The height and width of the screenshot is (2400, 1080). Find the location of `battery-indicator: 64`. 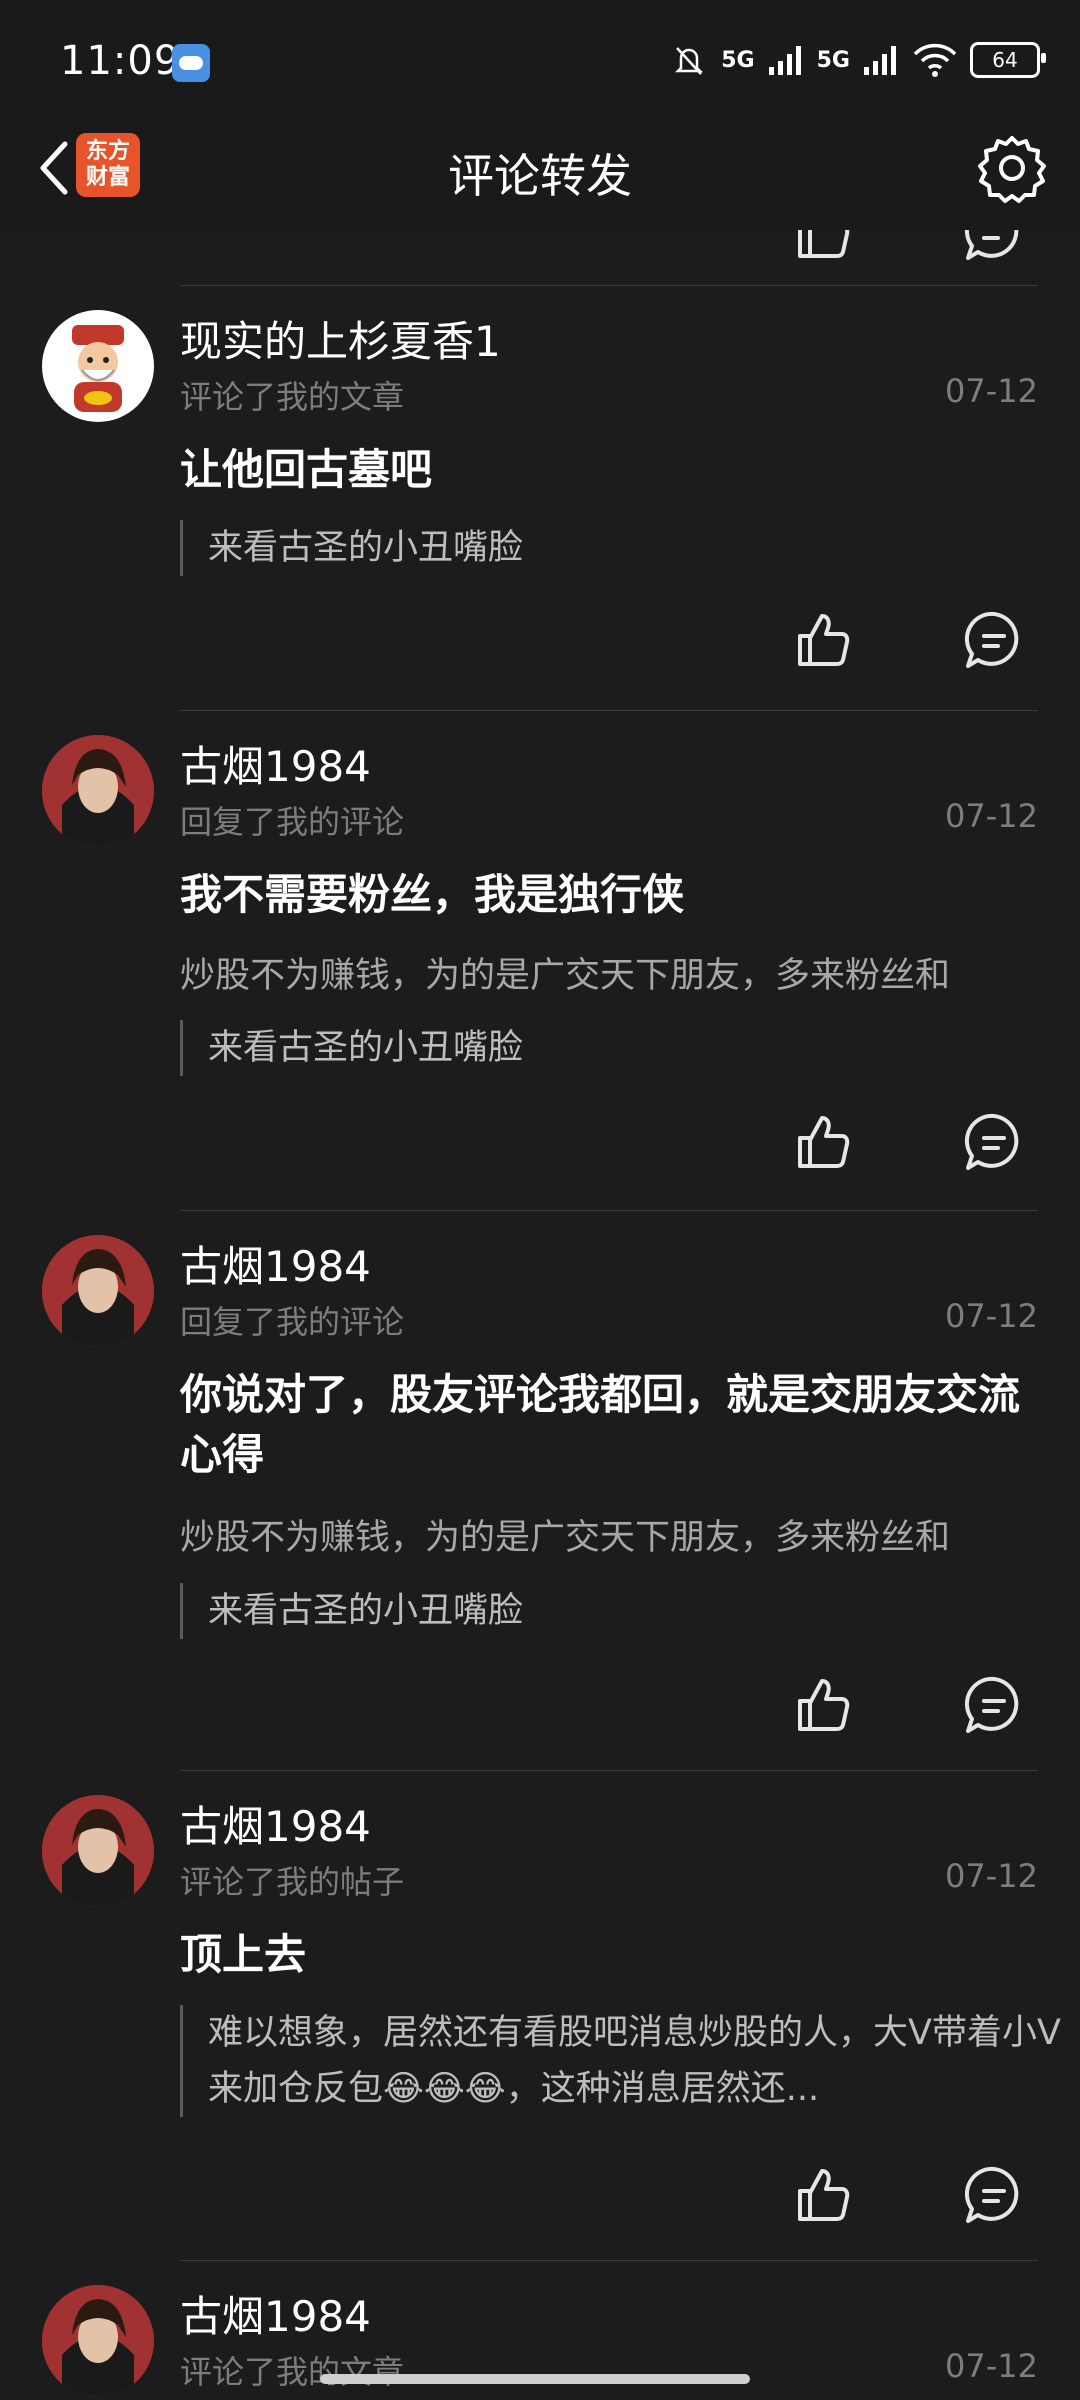

battery-indicator: 64 is located at coordinates (1008, 60).